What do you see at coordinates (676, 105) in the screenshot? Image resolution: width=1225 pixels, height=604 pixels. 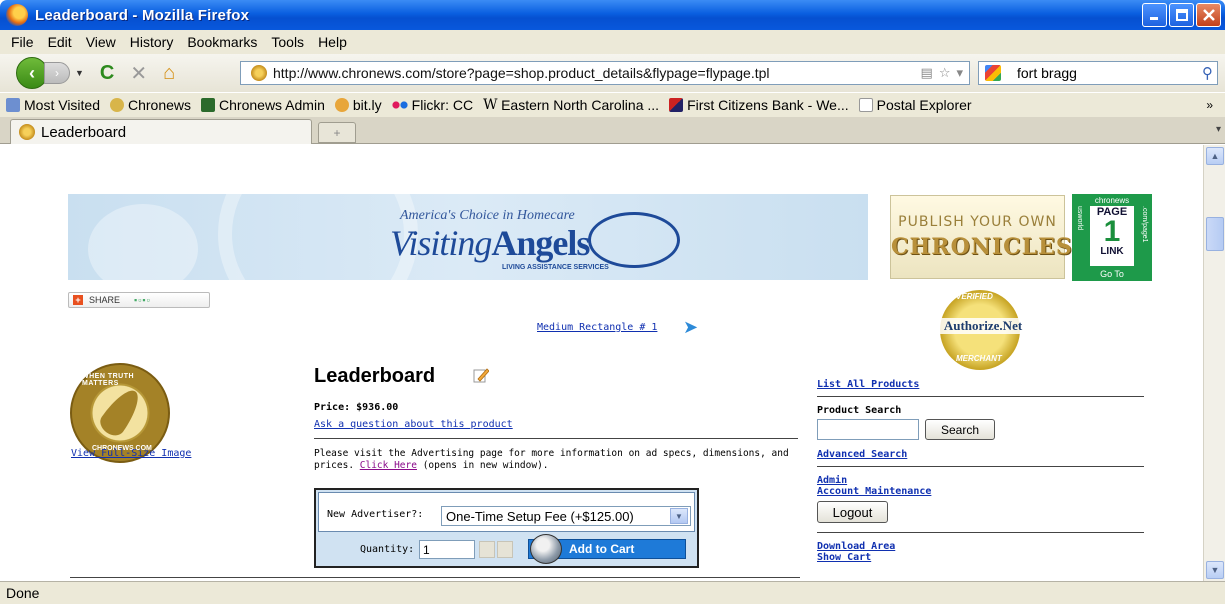 I see `bank-icon` at bounding box center [676, 105].